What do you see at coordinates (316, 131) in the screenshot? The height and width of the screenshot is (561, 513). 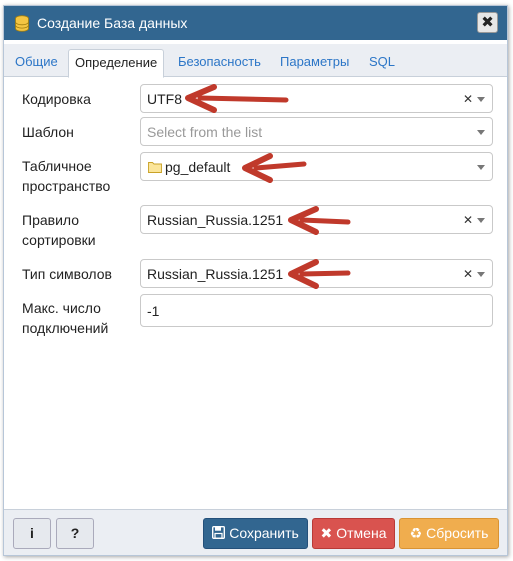 I see `template-select: Select from the list` at bounding box center [316, 131].